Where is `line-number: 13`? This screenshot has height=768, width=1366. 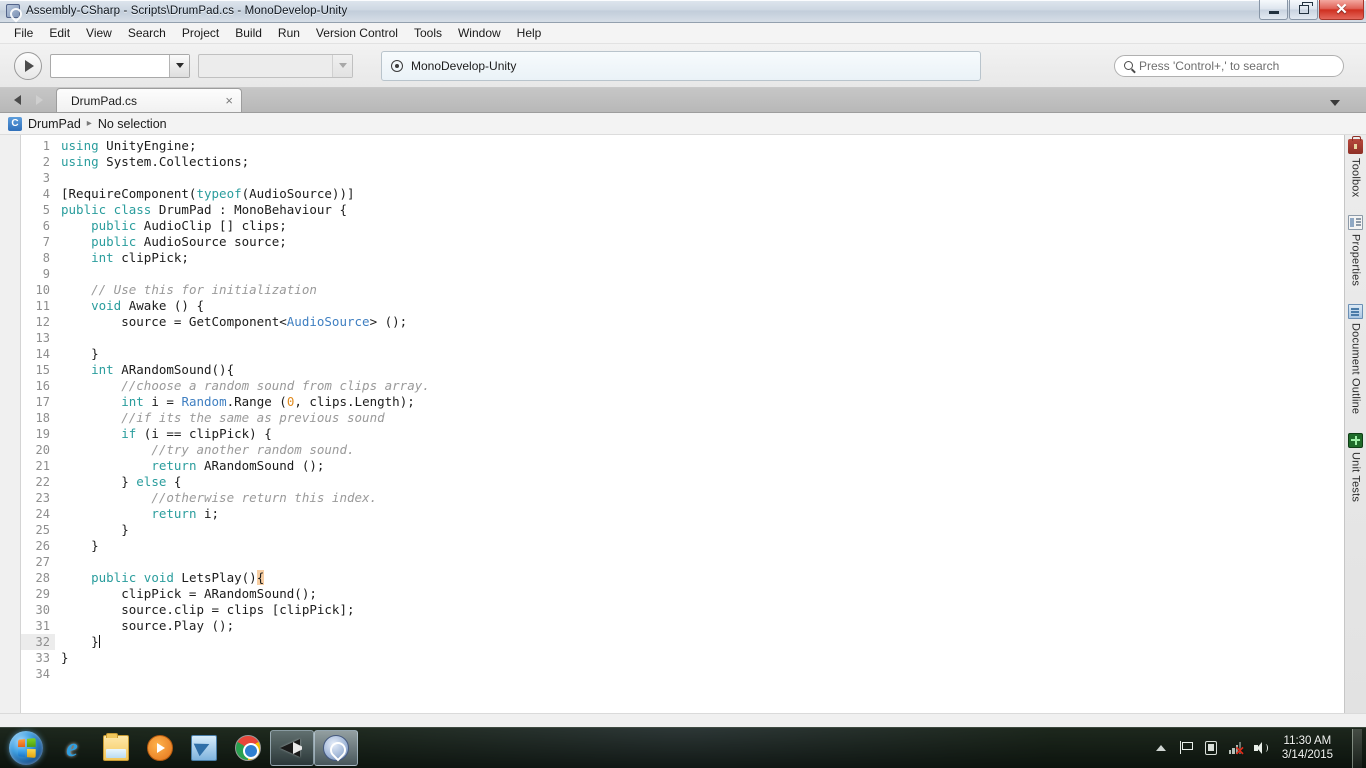
line-number: 13 is located at coordinates (42, 338).